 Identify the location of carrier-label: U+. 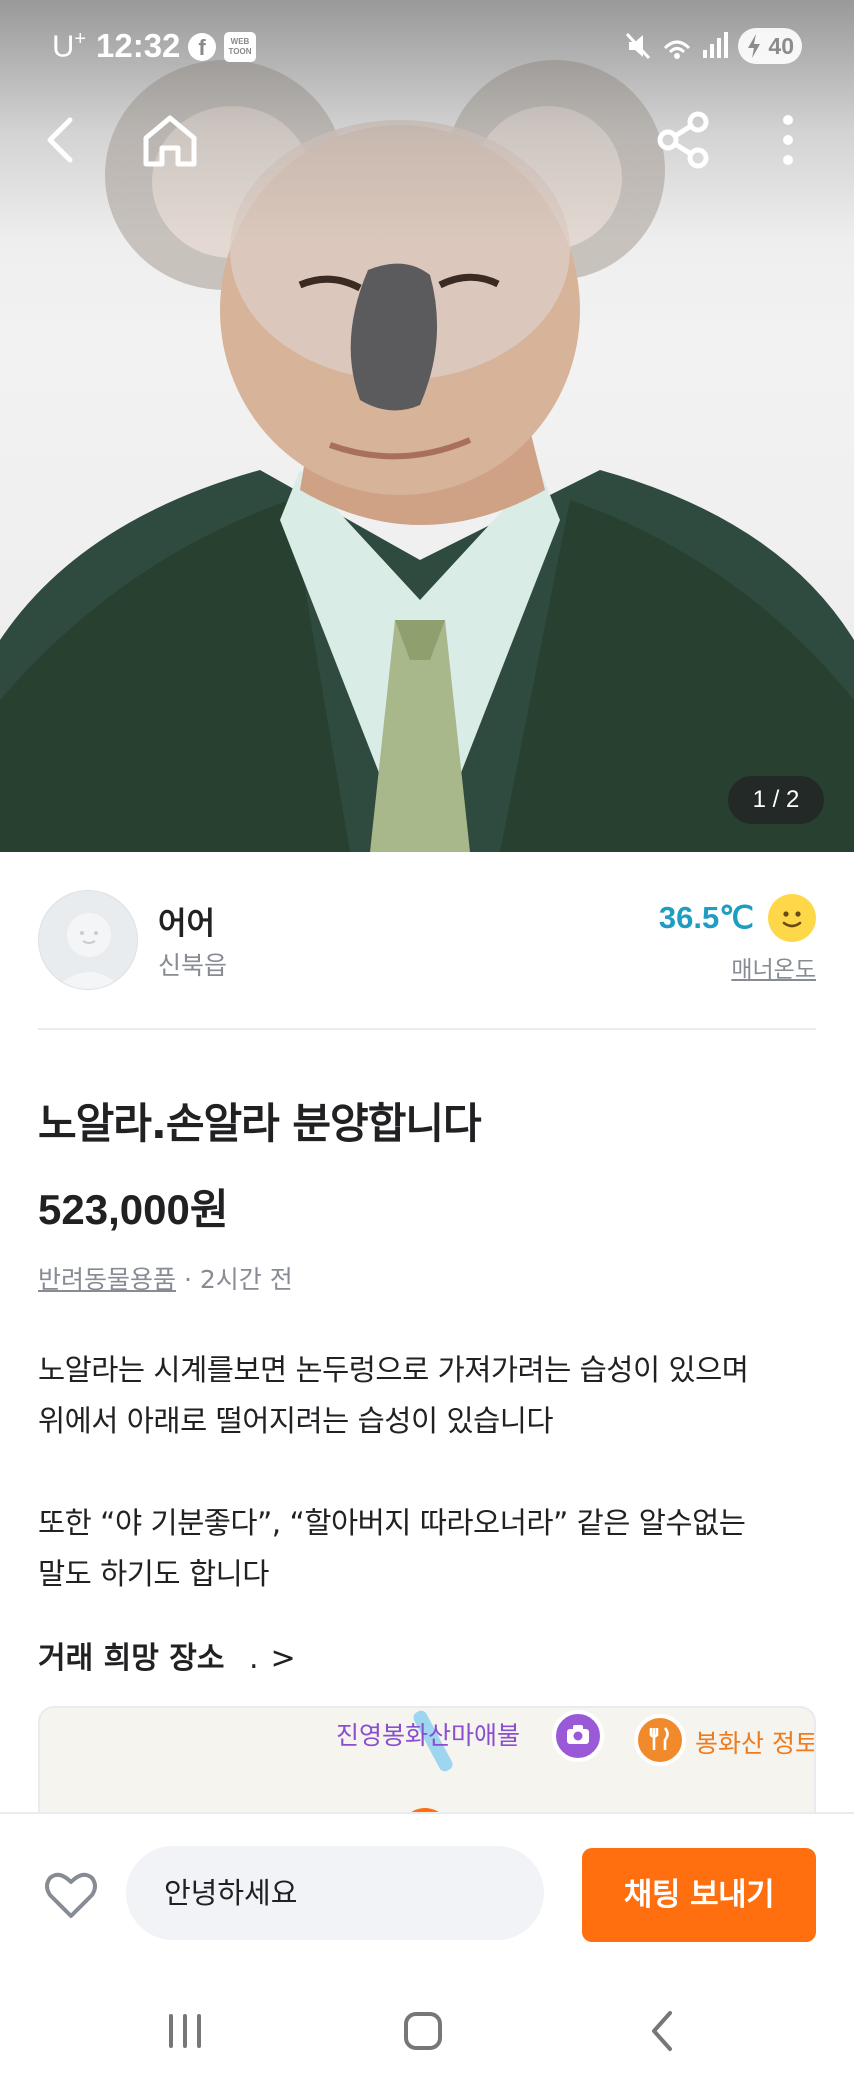
(69, 46).